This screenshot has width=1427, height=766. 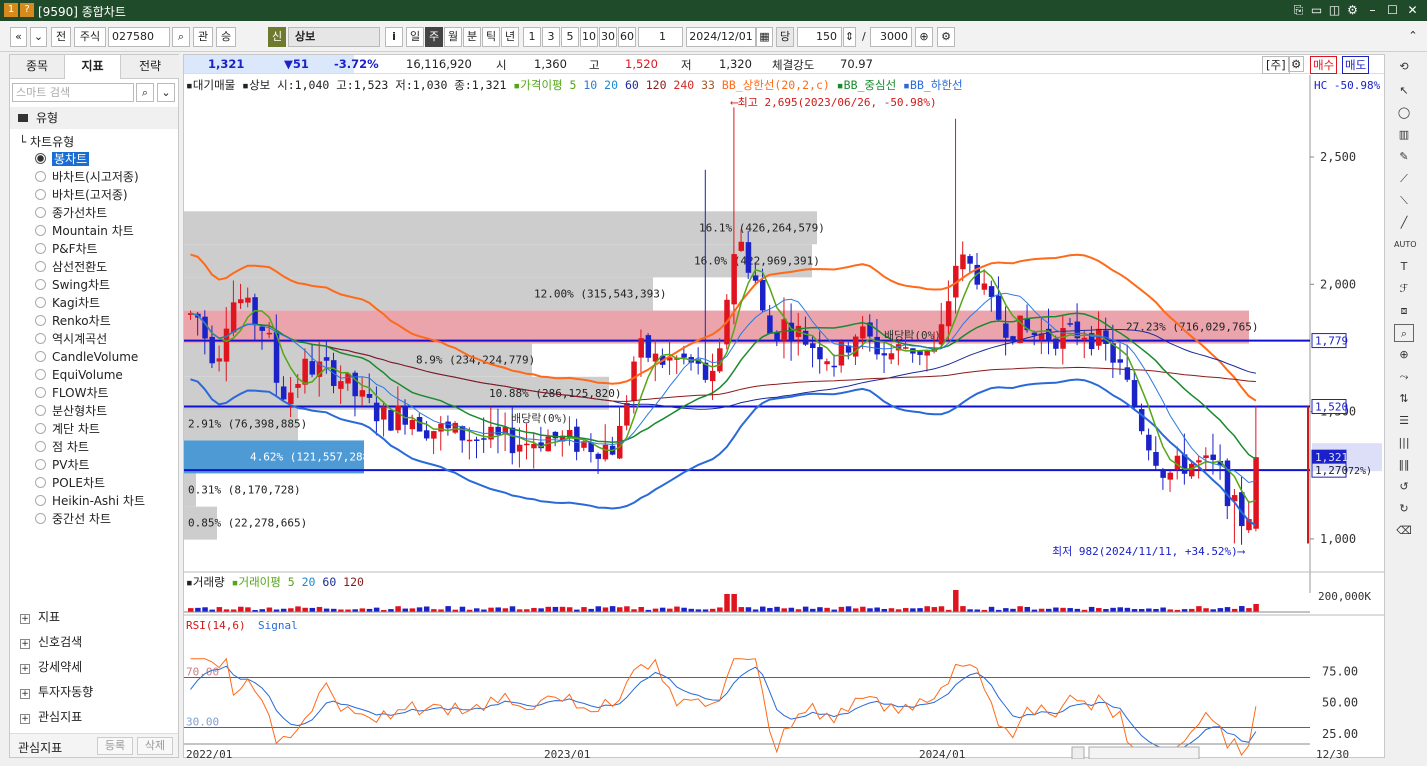 I want to click on buy-button: 매수, so click(x=1324, y=65).